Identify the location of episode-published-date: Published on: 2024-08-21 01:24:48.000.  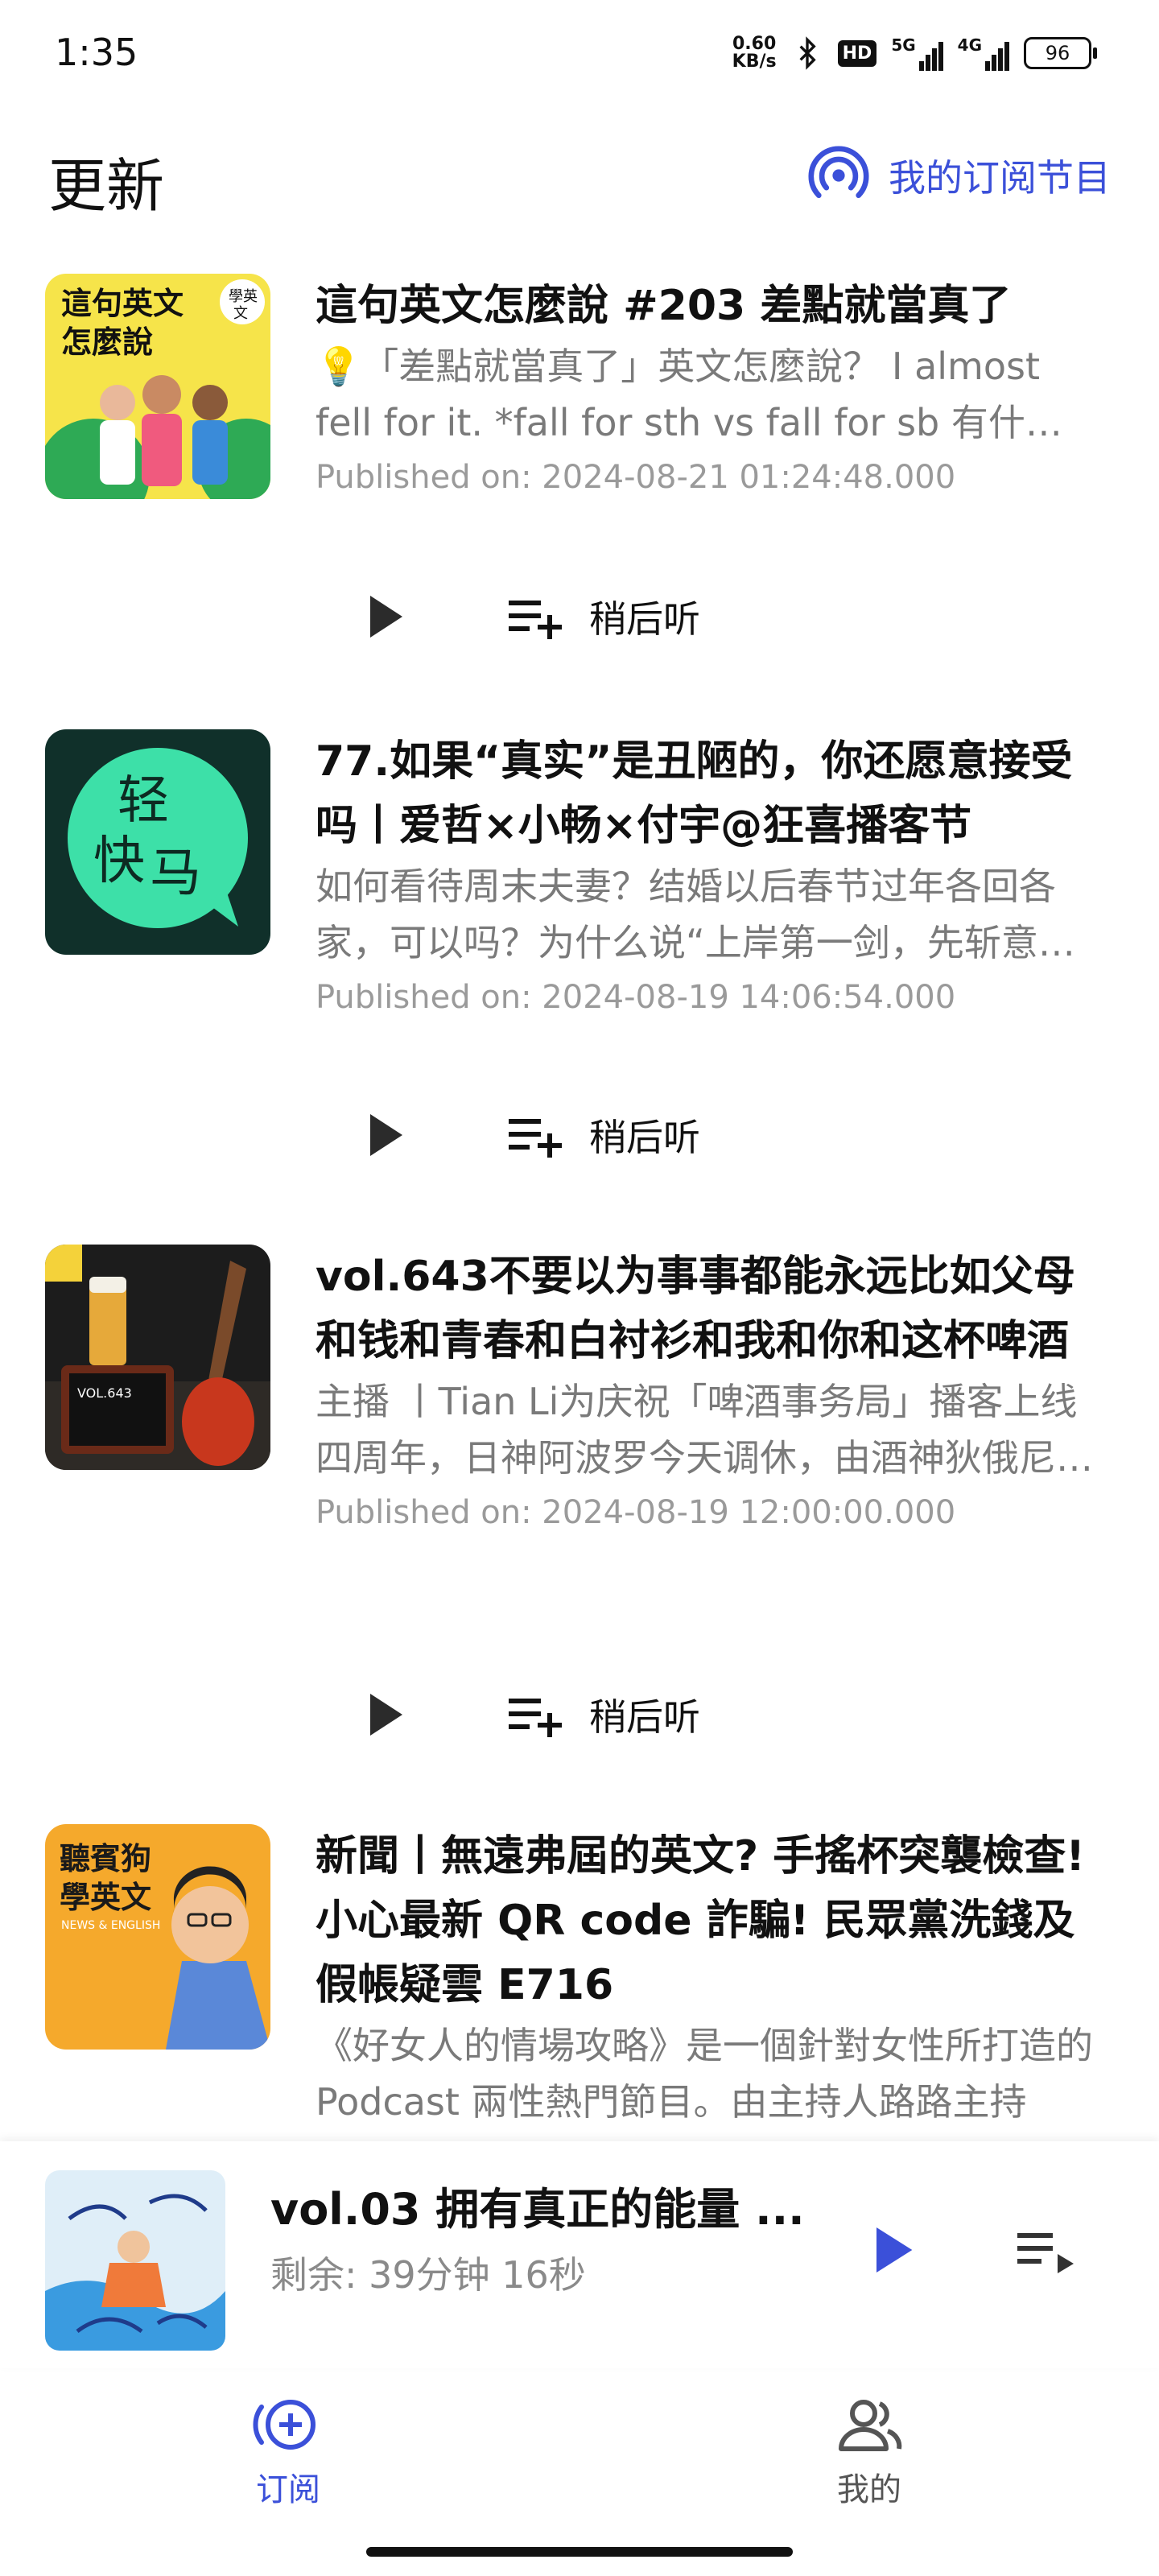
(636, 477).